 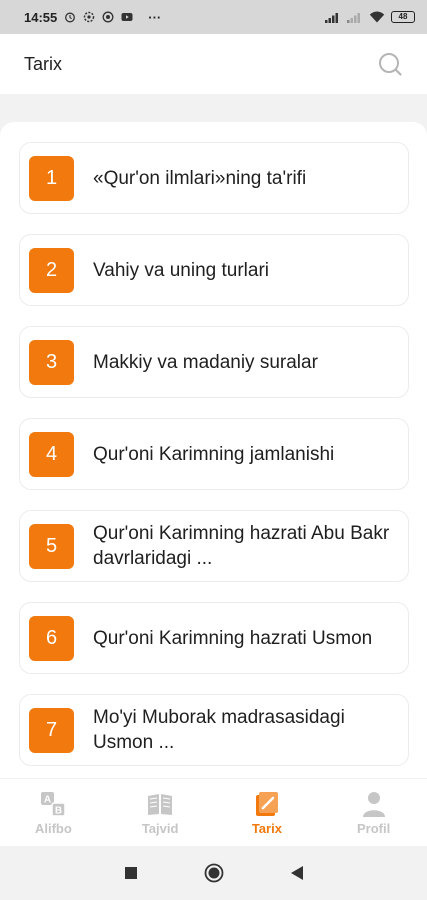 I want to click on topic-title: Makkiy va madaniy suralar, so click(x=205, y=362).